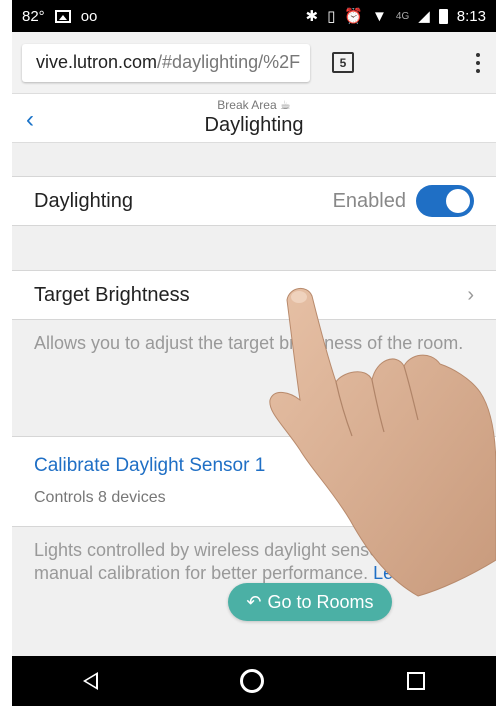  I want to click on daylighting-row: Daylighting Enabled, so click(254, 201).